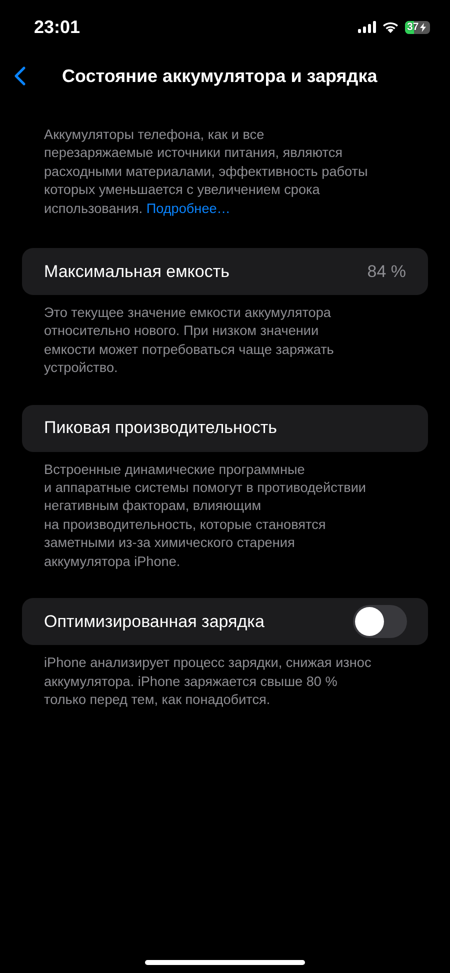 This screenshot has width=450, height=973. I want to click on section-footer: iPhone анализирует процесс зарядки, снижая износ аккумулятора. iPhone заряжается свыше 80 % только перед тем, как понадобится., so click(225, 682).